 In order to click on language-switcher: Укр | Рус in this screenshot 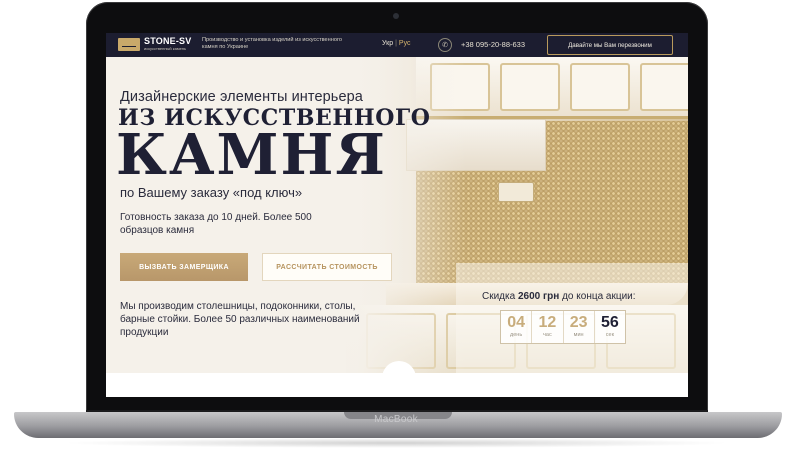, I will do `click(396, 43)`.